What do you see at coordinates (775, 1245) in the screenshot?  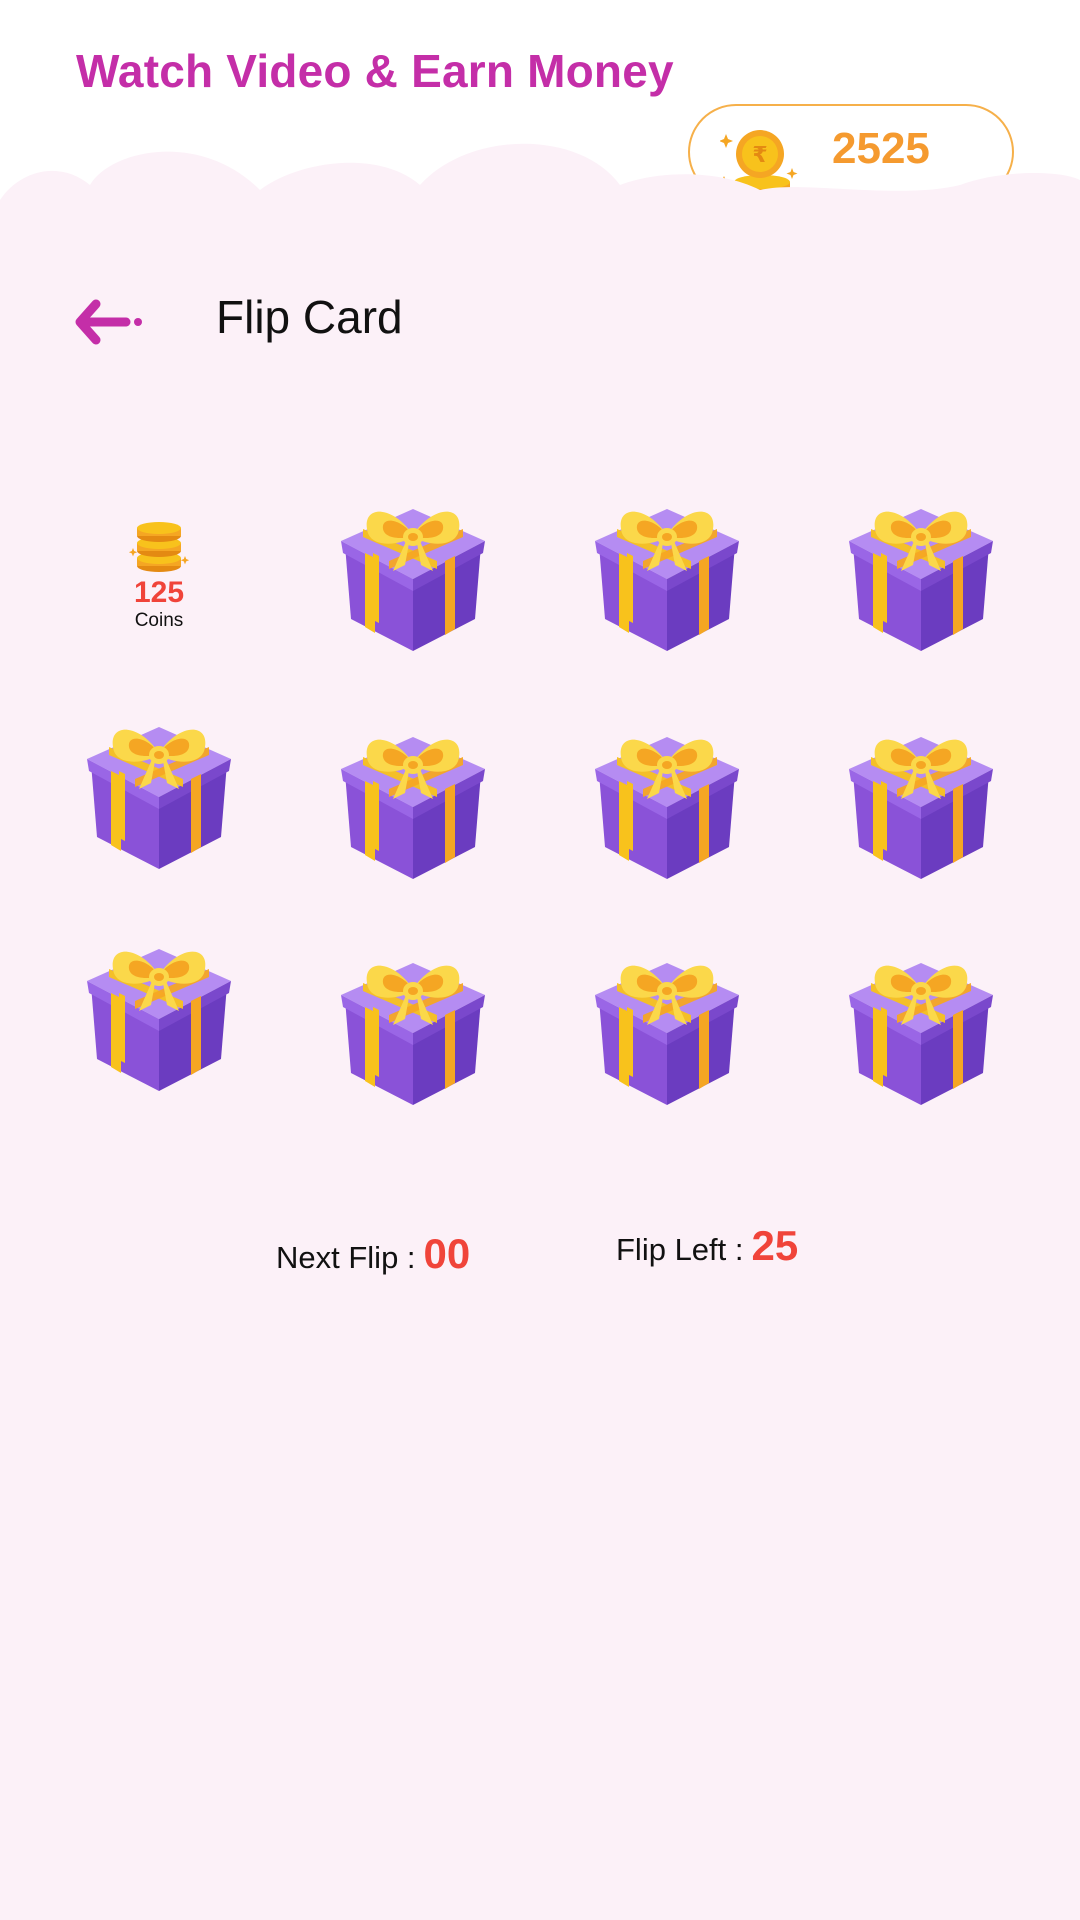 I see `flip-left-value: 25` at bounding box center [775, 1245].